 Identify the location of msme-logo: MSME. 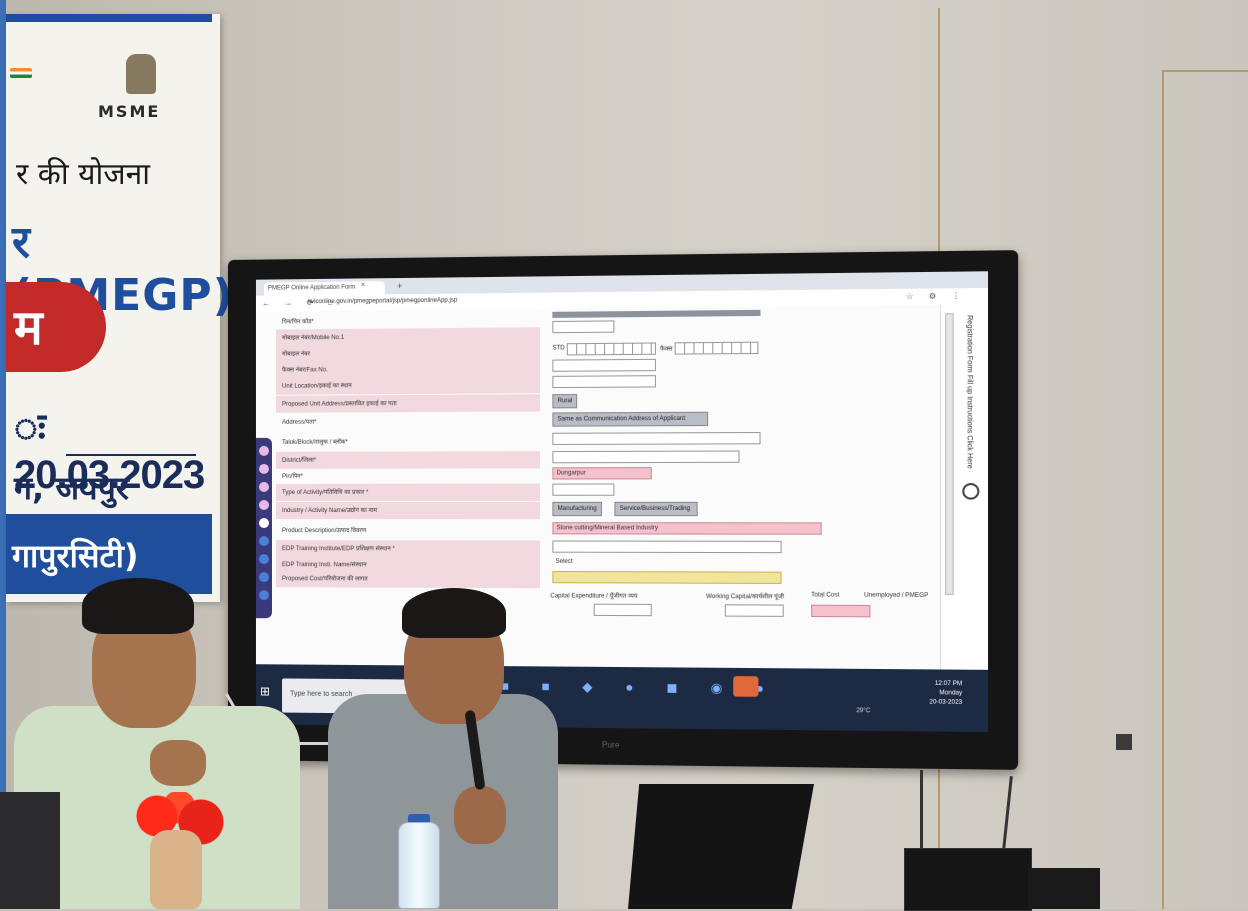
(129, 111).